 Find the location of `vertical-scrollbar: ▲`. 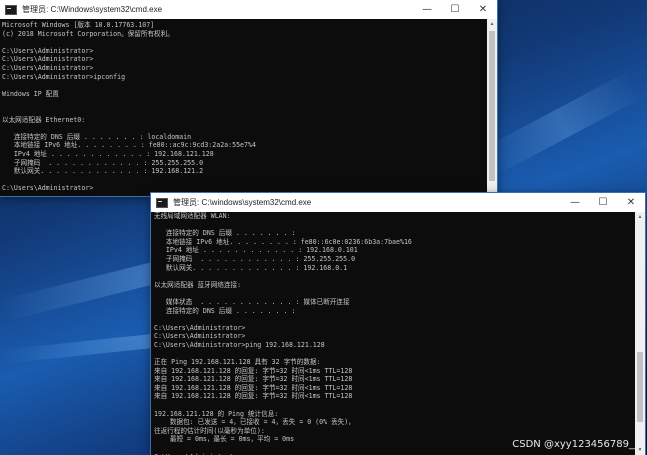

vertical-scrollbar: ▲ is located at coordinates (492, 107).